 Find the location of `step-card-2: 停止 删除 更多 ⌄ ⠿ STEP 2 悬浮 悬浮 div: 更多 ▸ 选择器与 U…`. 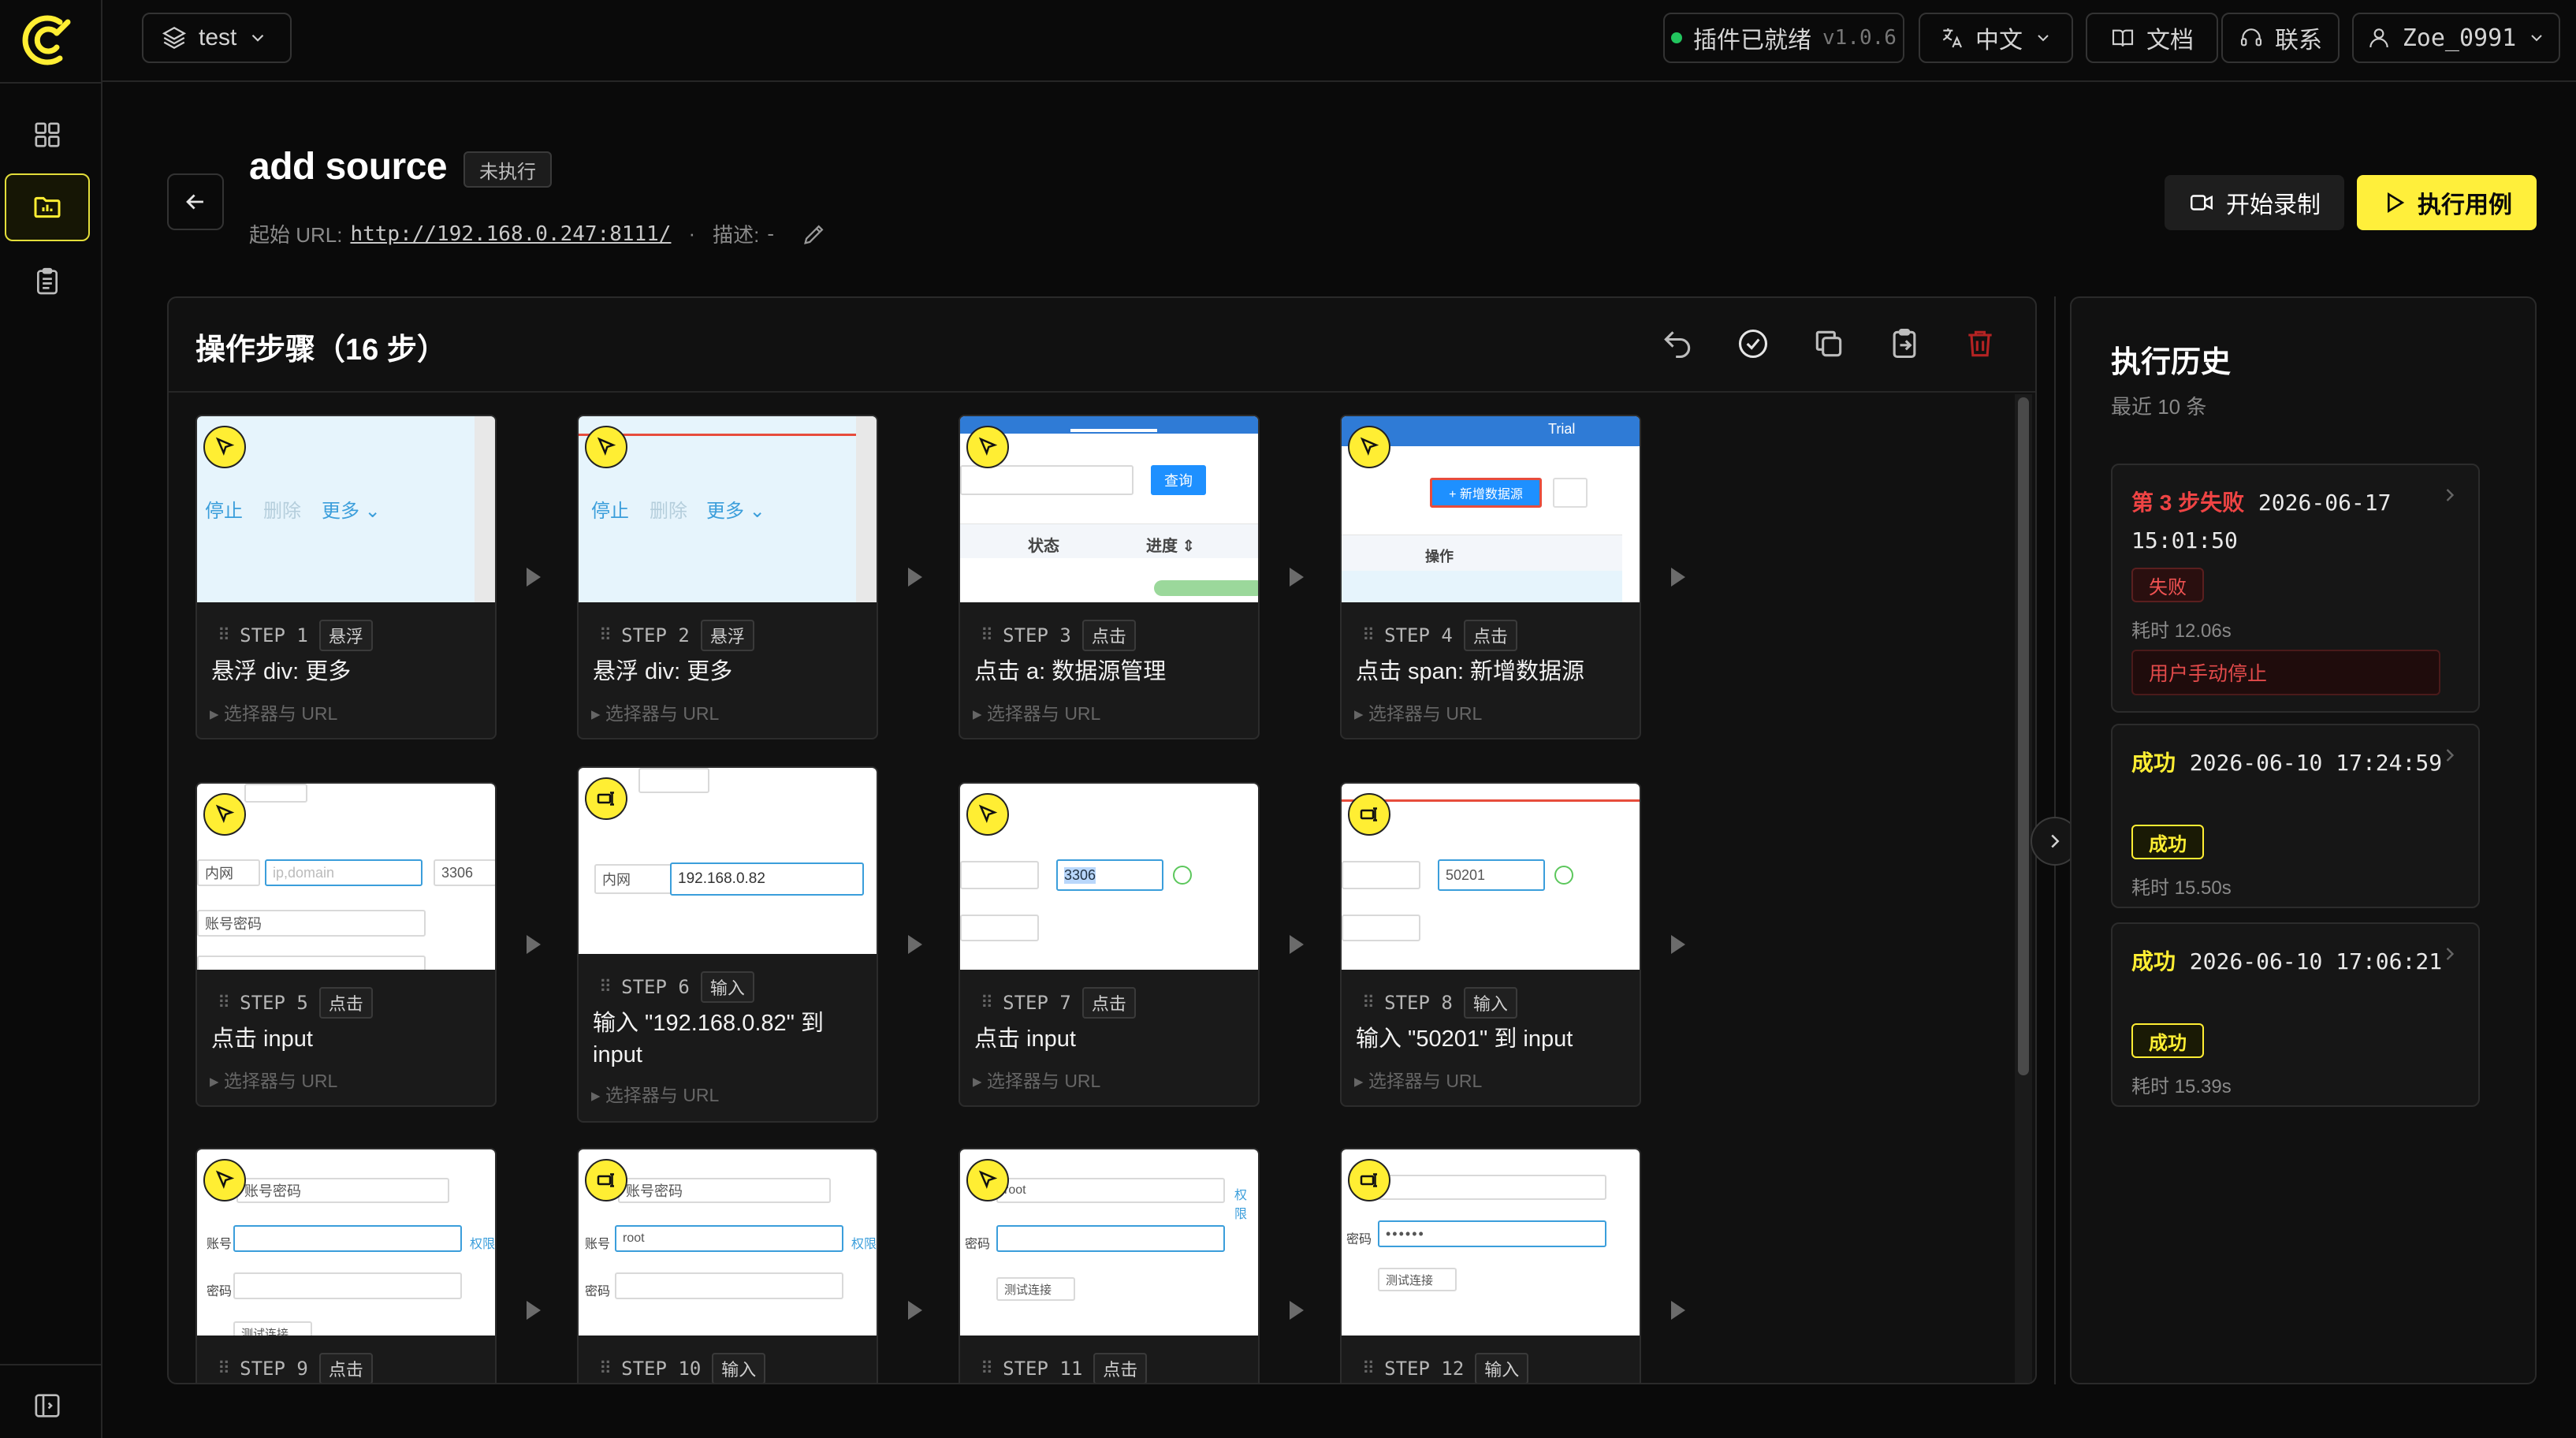

step-card-2: 停止 删除 更多 ⌄ ⠿ STEP 2 悬浮 悬浮 div: 更多 ▸ 选择器与 U… is located at coordinates (727, 577).